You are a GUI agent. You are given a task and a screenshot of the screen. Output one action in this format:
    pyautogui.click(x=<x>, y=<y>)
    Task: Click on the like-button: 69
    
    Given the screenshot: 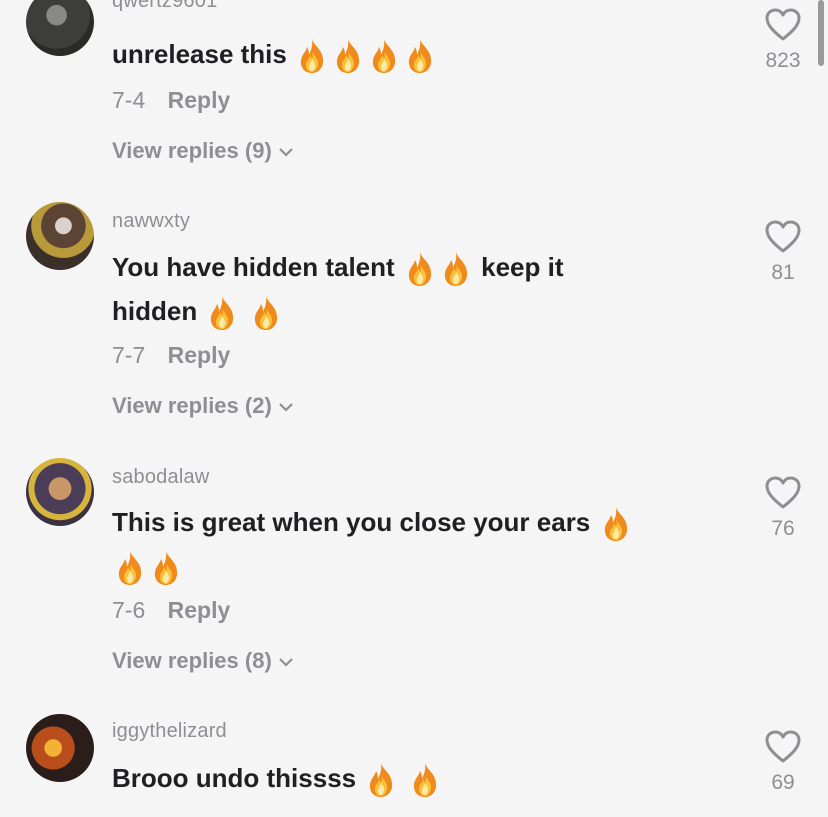 What is the action you would take?
    pyautogui.click(x=783, y=761)
    